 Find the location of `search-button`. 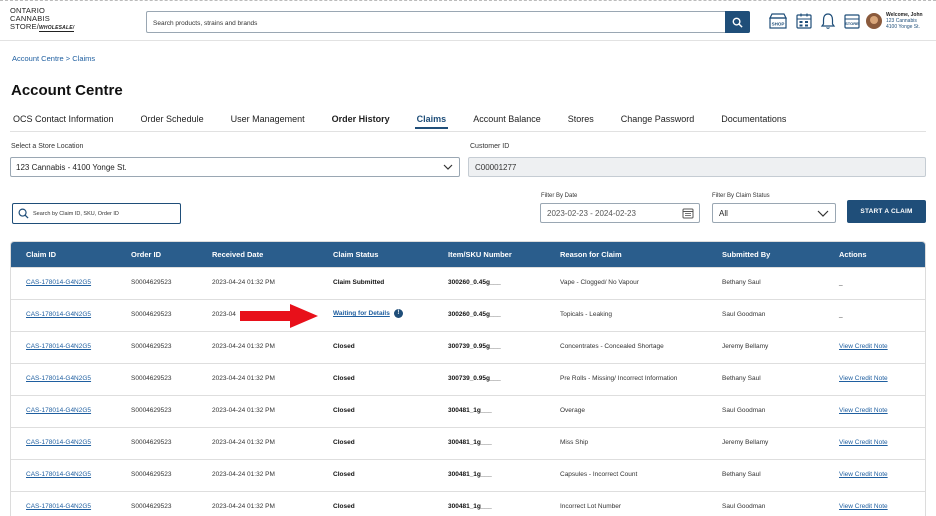

search-button is located at coordinates (737, 22).